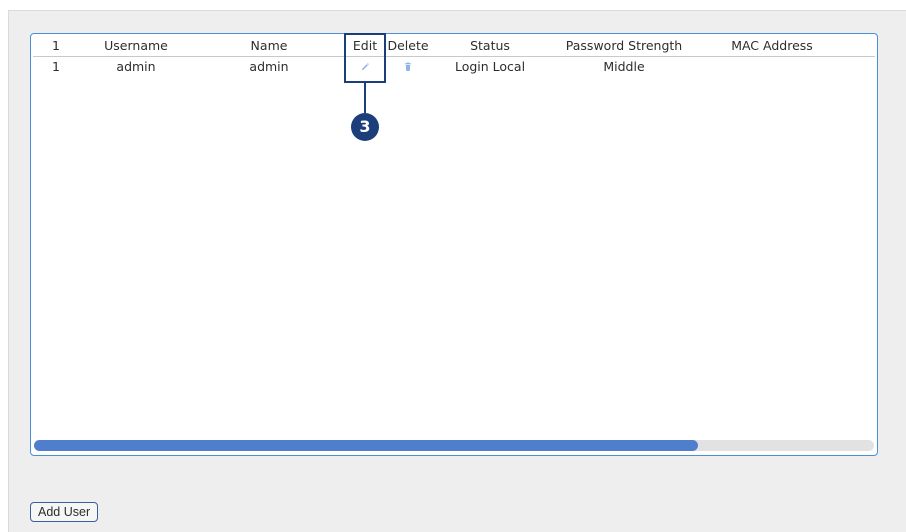 The image size is (906, 532). Describe the element at coordinates (64, 512) in the screenshot. I see `add-user-button: Add User` at that location.